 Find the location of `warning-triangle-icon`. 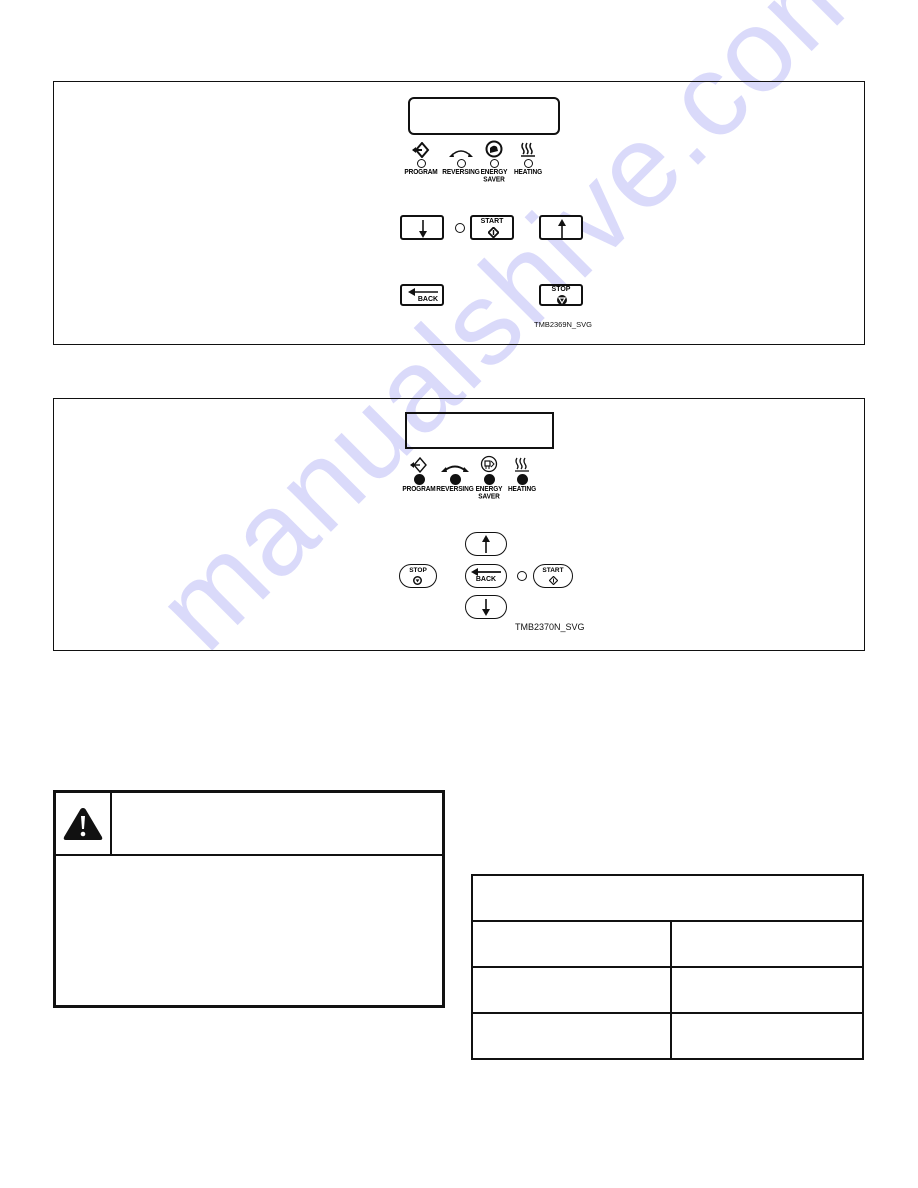

warning-triangle-icon is located at coordinates (83, 823).